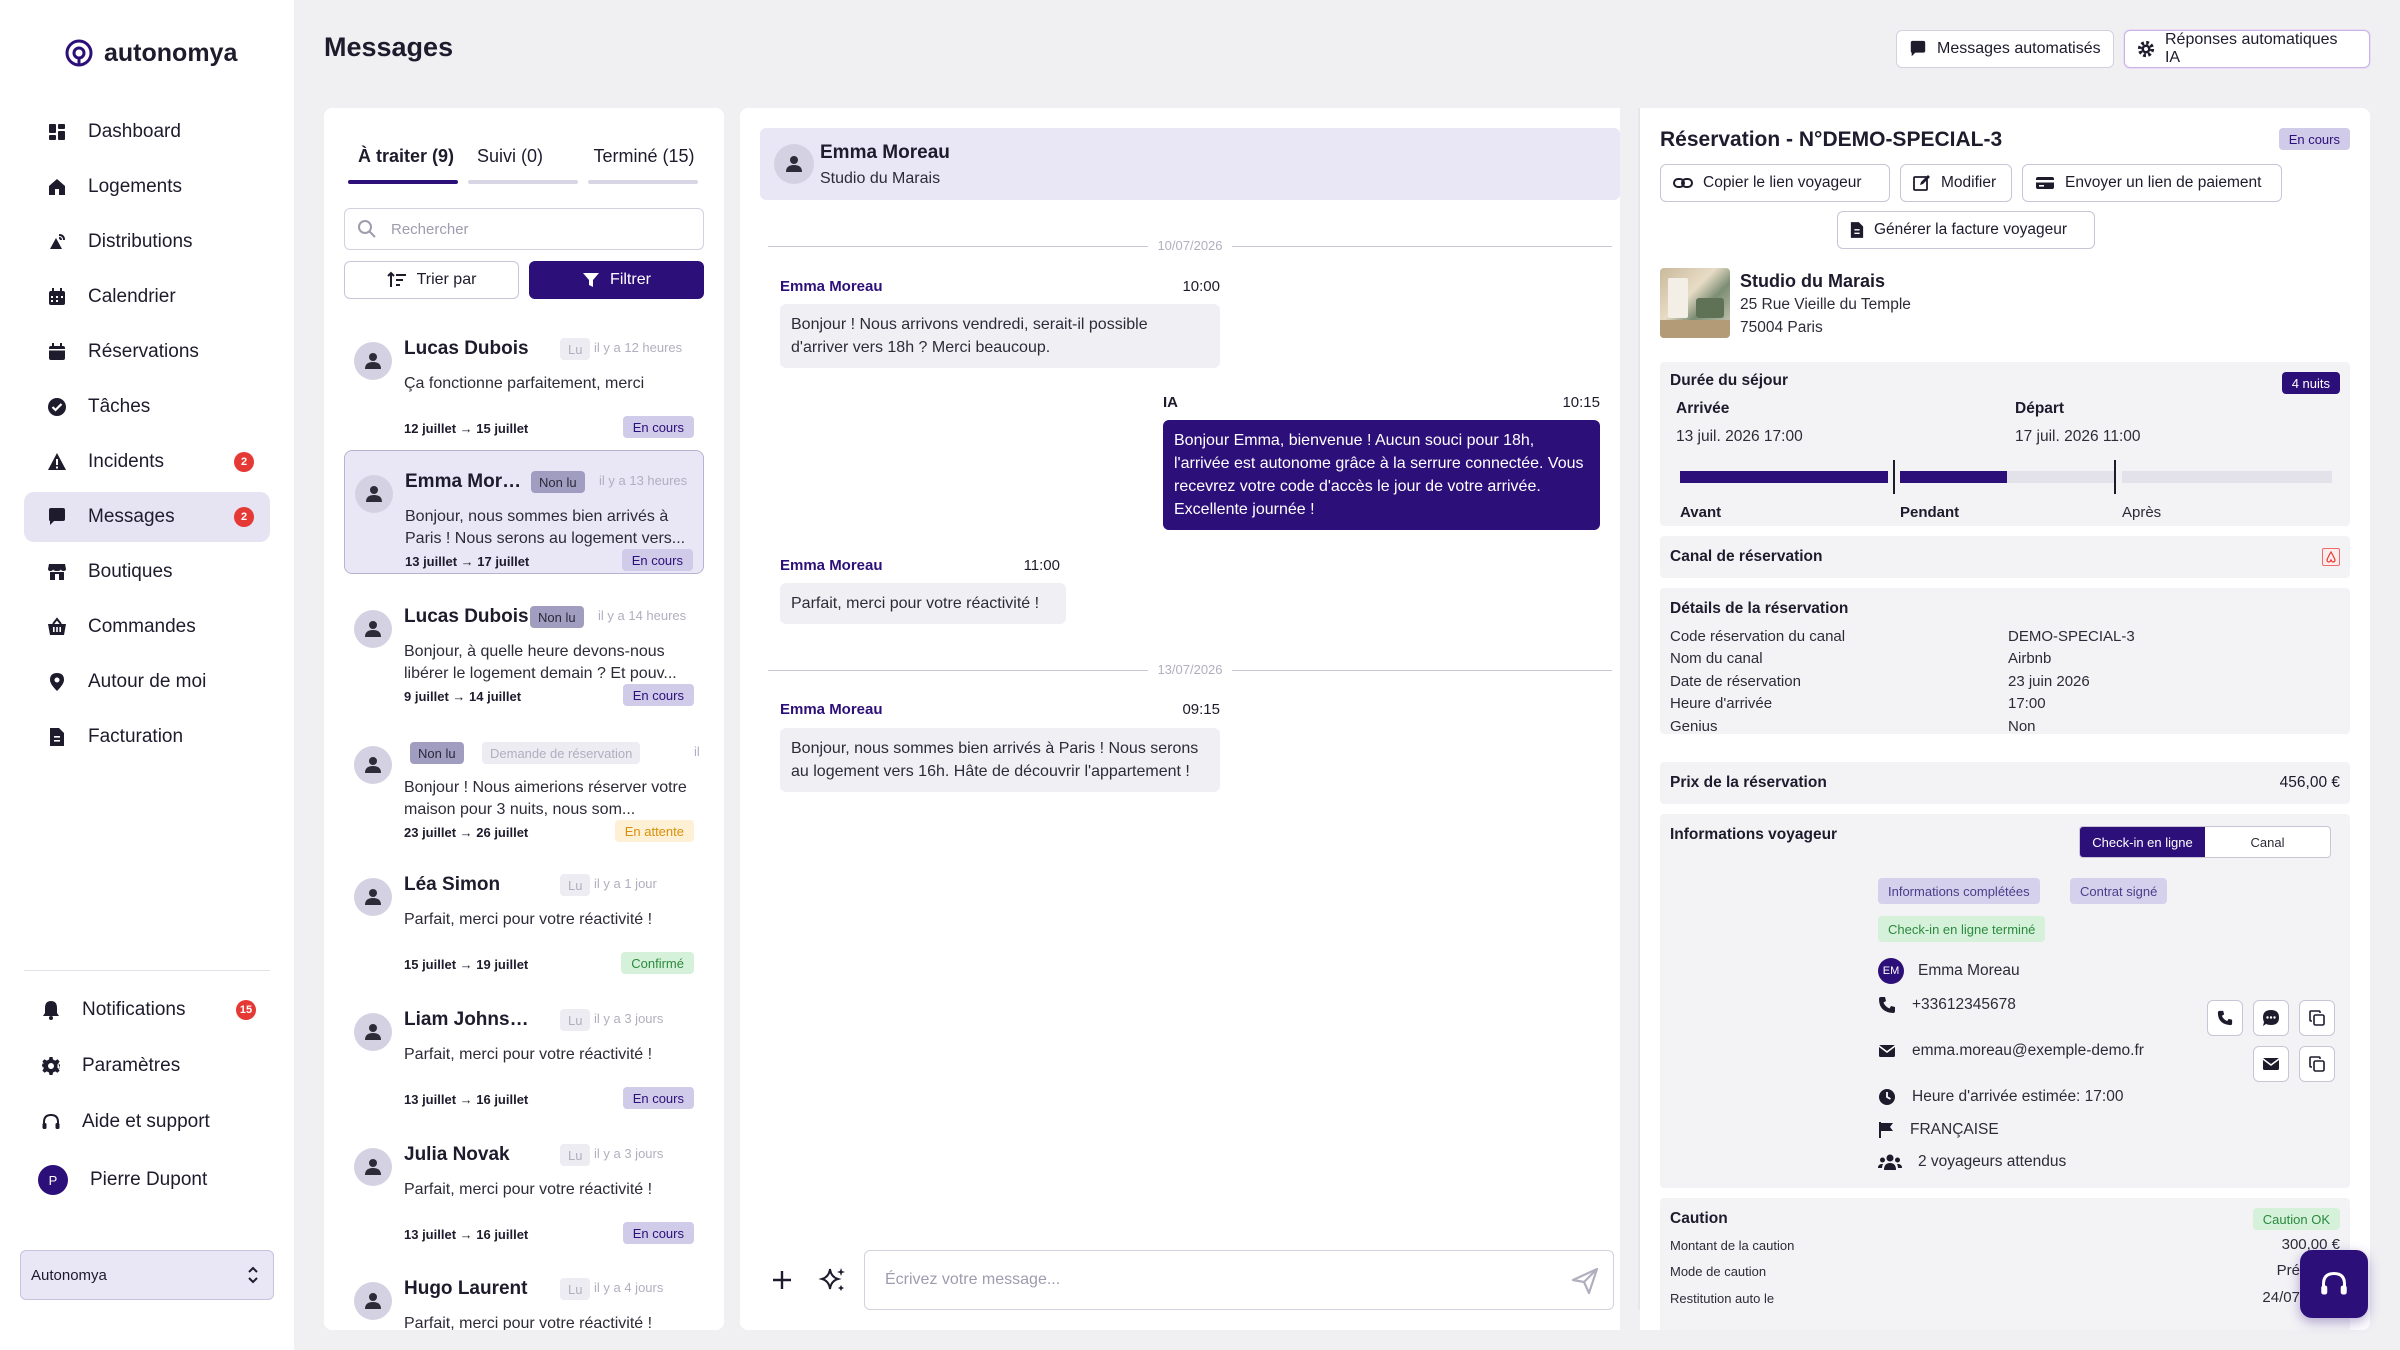 The image size is (2400, 1350). Describe the element at coordinates (147, 682) in the screenshot. I see `sidebar-item-autour-de-moi: Autour de moi` at that location.